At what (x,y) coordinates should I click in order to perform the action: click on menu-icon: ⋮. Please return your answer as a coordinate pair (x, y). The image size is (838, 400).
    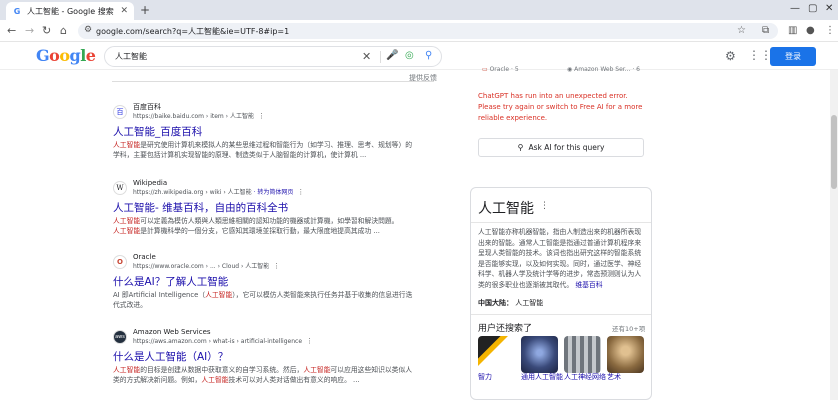
    Looking at the image, I should click on (830, 30).